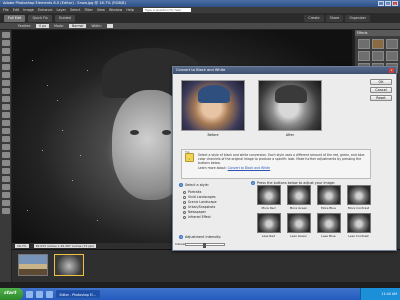  I want to click on zoom-level: 16.7%, so click(22, 246).